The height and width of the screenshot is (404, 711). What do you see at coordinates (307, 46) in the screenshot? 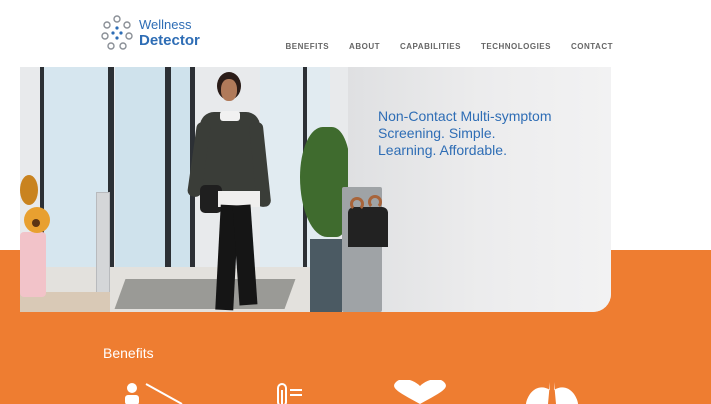
I see `nav-benefits: BENEFITS` at bounding box center [307, 46].